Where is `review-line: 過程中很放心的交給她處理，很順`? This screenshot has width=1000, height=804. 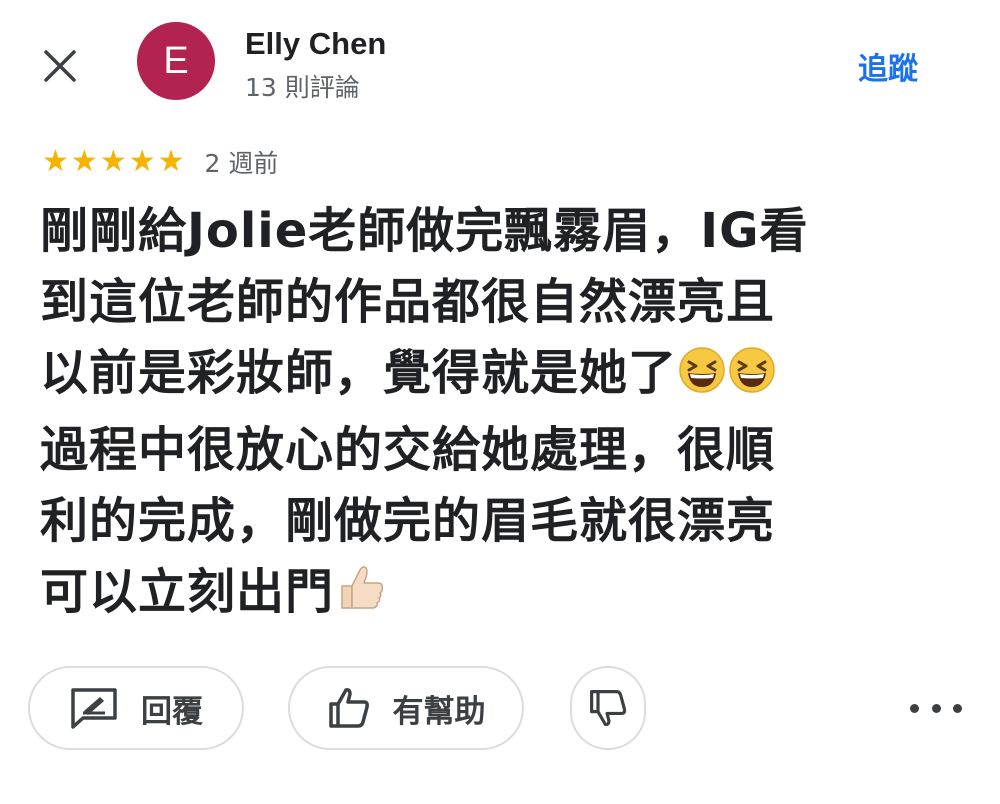
review-line: 過程中很放心的交給她處理，很順 is located at coordinates (492, 450).